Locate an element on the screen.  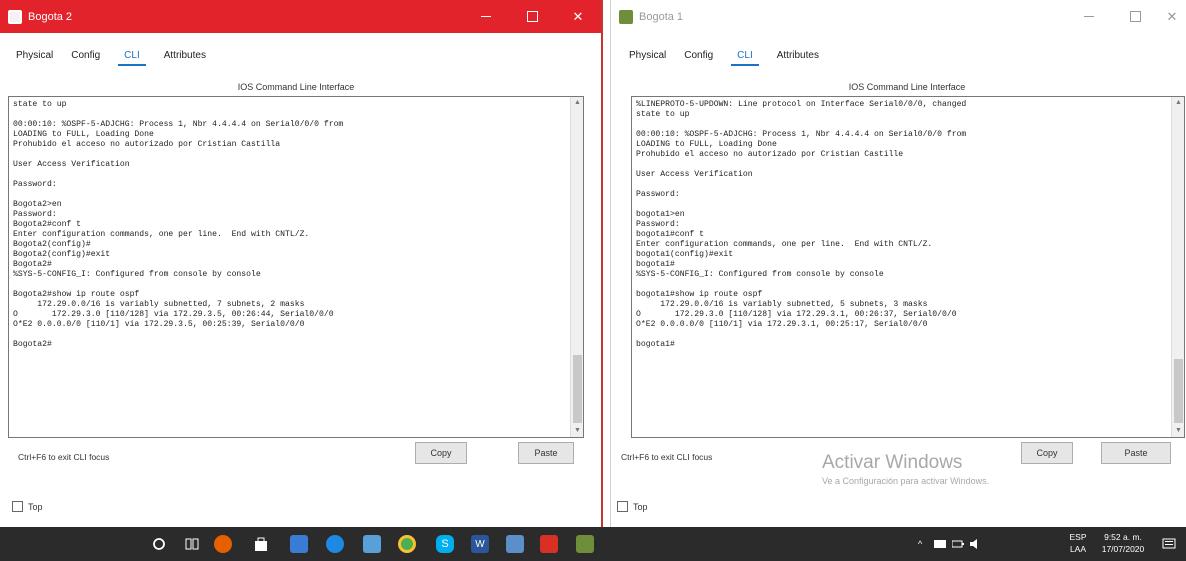
start-search-icon is located at coordinates (159, 544).